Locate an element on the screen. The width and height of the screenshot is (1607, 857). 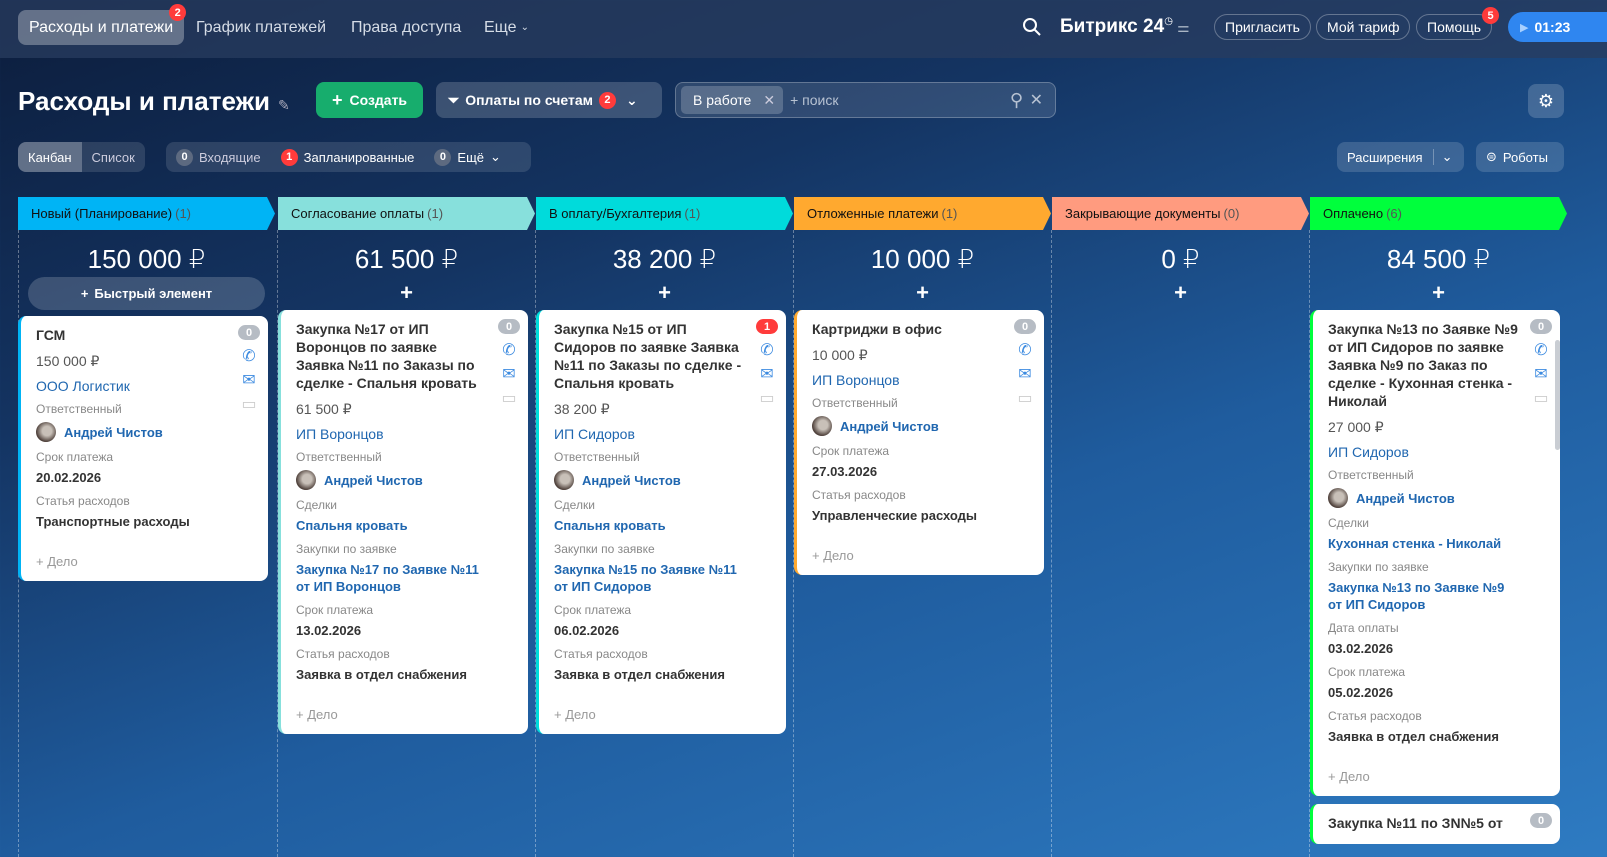
card-title: Картриджи в офис is located at coordinates (908, 329).